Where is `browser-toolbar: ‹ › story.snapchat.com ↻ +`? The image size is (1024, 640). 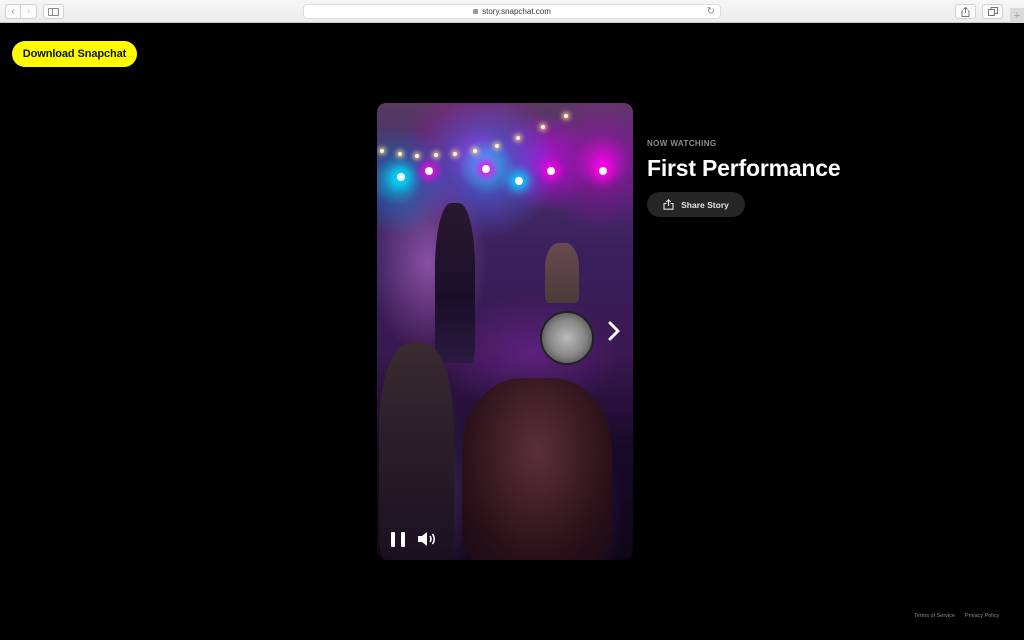
browser-toolbar: ‹ › story.snapchat.com ↻ + is located at coordinates (512, 11).